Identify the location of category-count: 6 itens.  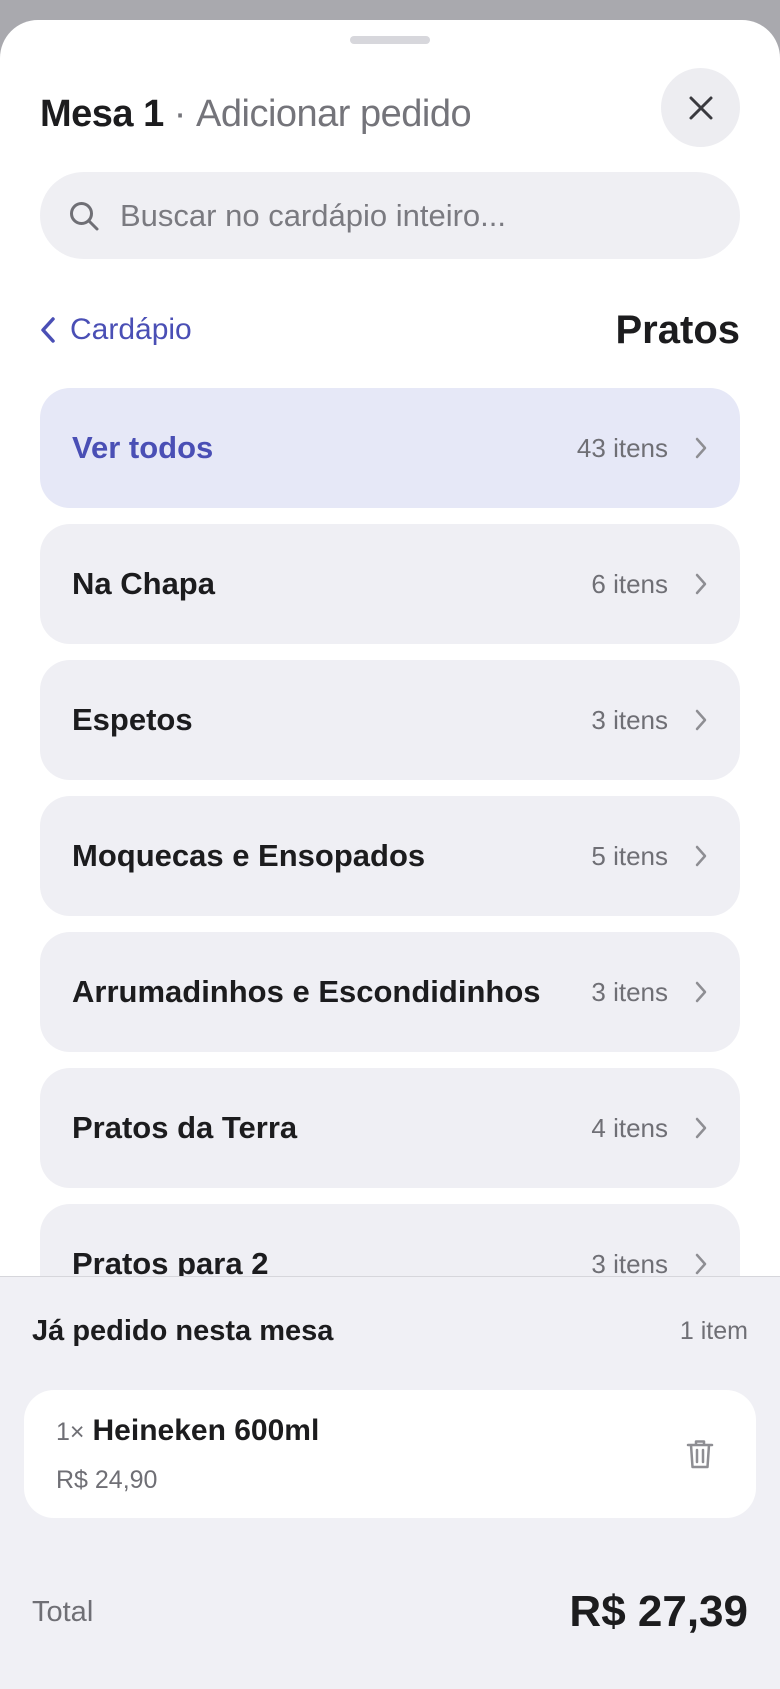
(629, 583).